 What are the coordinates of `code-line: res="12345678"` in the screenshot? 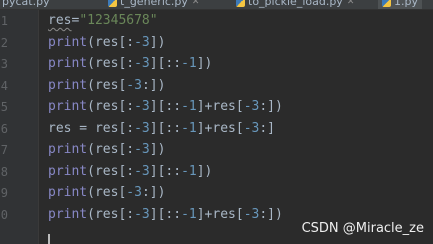 It's located at (103, 21).